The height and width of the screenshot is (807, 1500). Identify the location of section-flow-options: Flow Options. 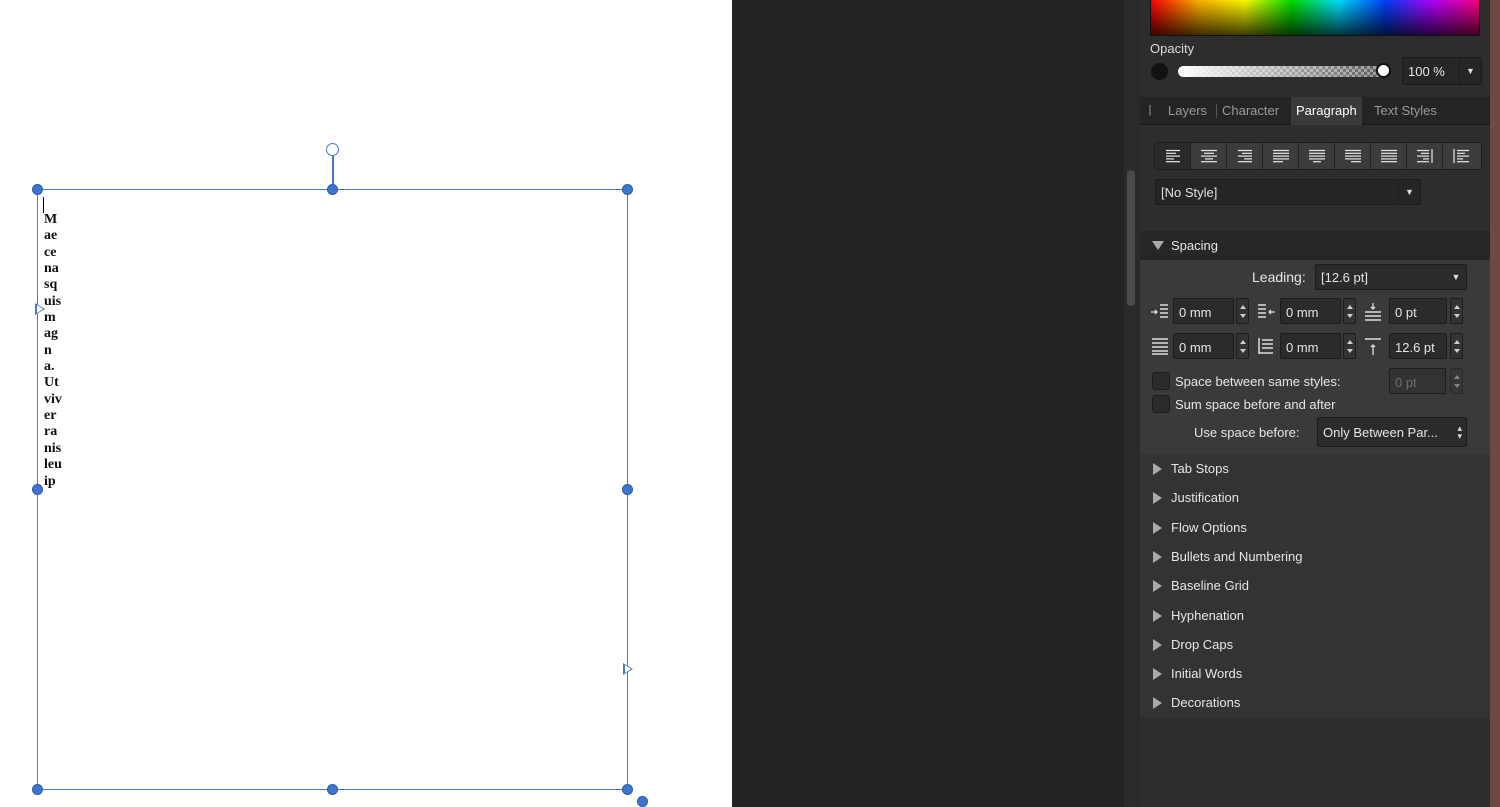
(1315, 528).